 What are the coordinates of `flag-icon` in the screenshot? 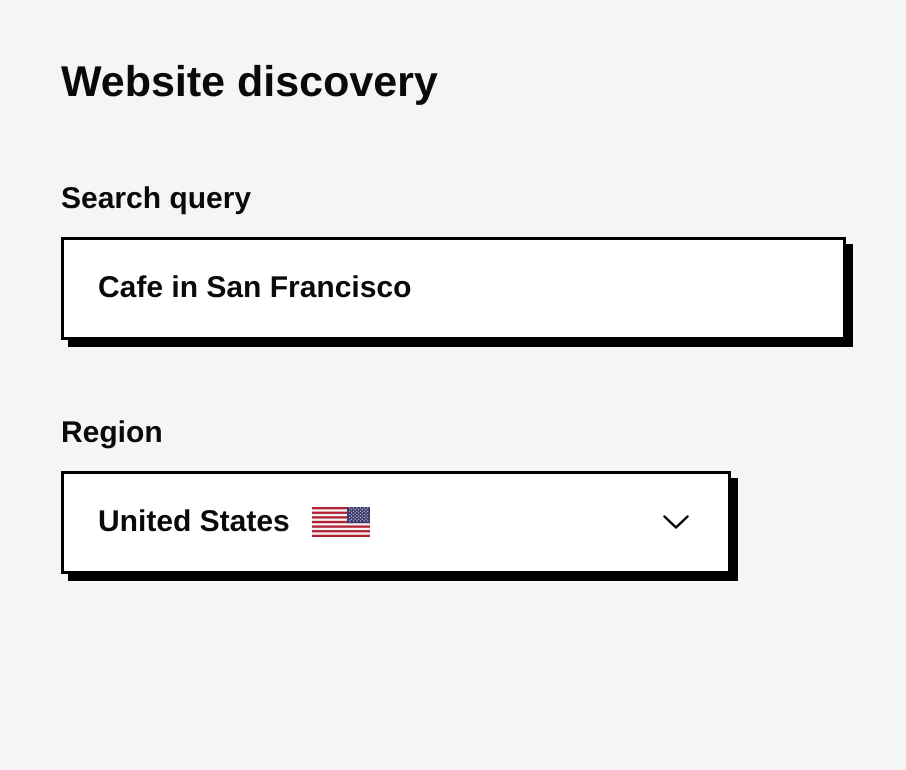 It's located at (341, 522).